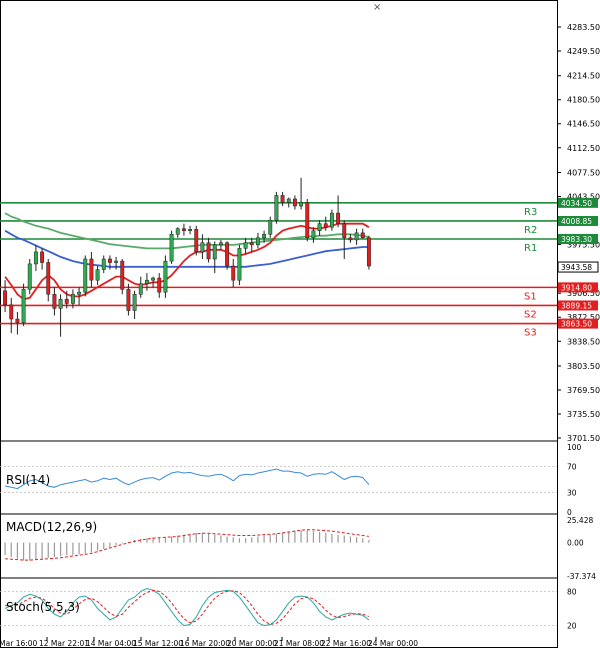  Describe the element at coordinates (572, 591) in the screenshot. I see `stoch-tick-label: 80` at that location.